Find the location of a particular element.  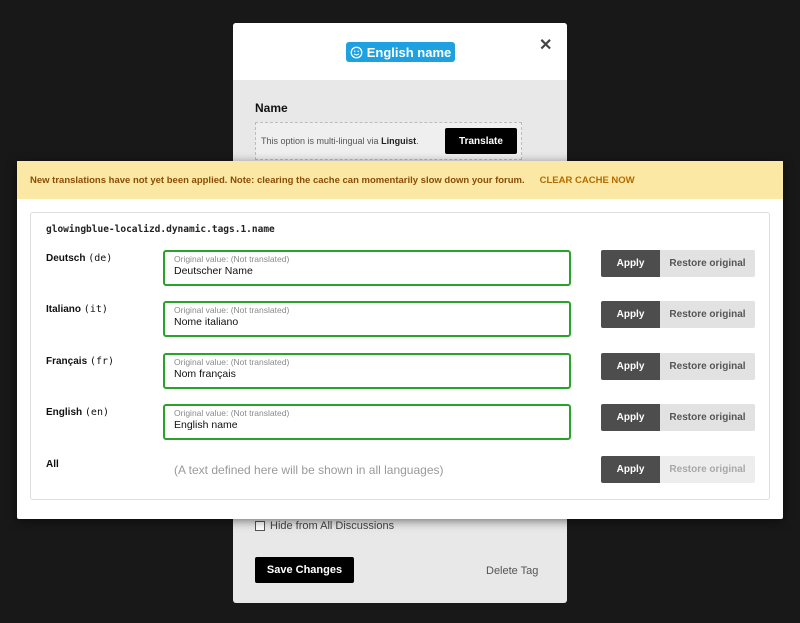

hide-from-all-discussions: Hide from All Discussions is located at coordinates (324, 526).